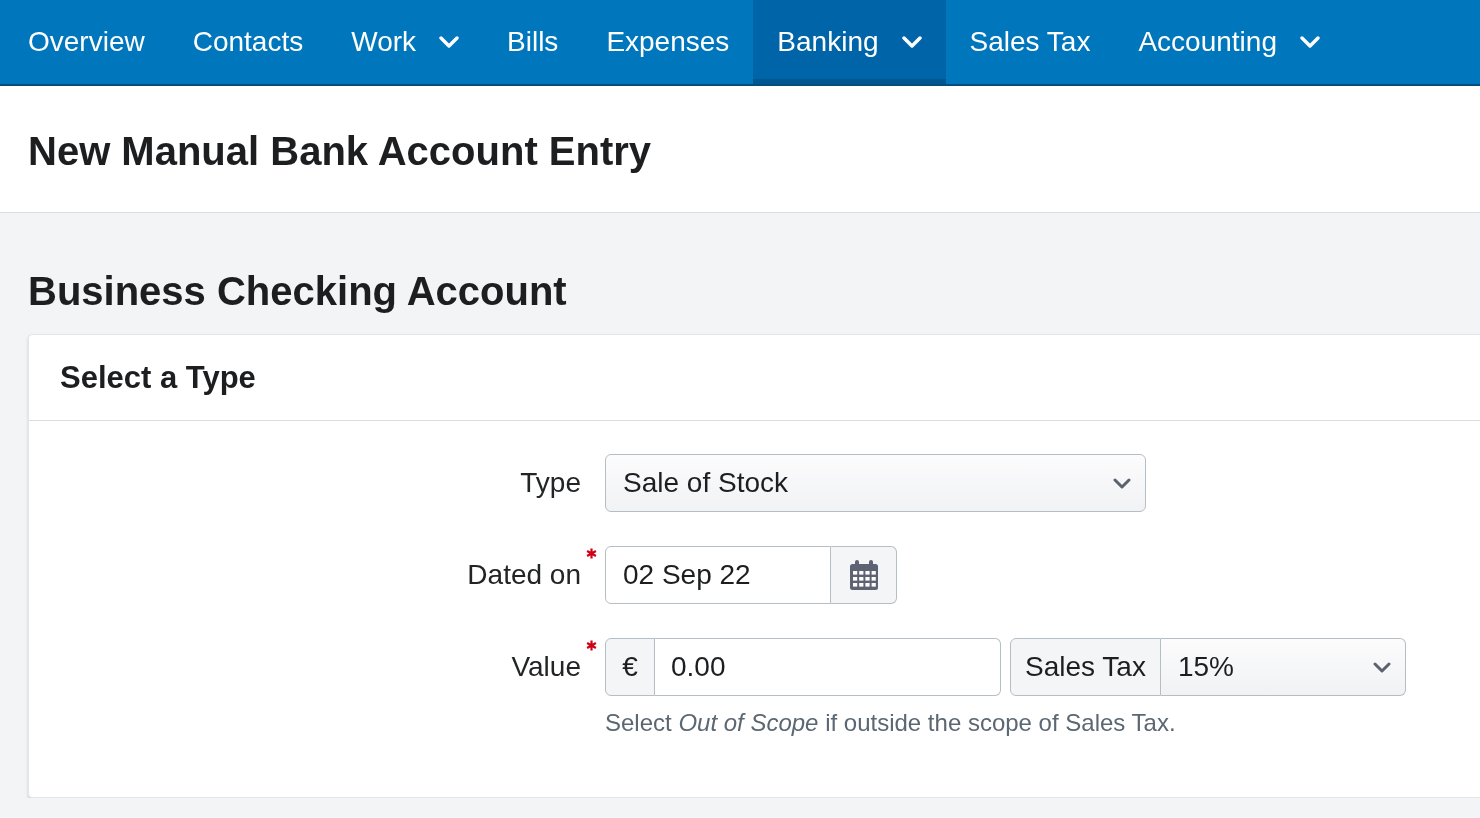  Describe the element at coordinates (849, 42) in the screenshot. I see `nav-tab: Banking` at that location.